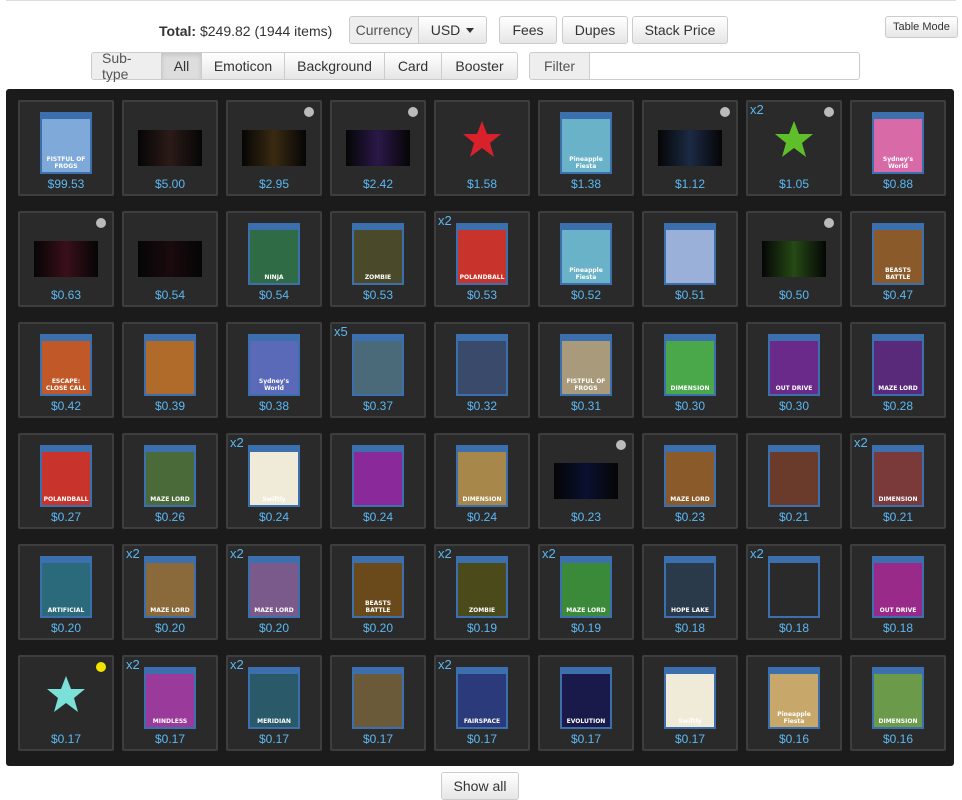 This screenshot has height=800, width=962. Describe the element at coordinates (898, 481) in the screenshot. I see `item-tile: DIMENSION x2 $0.21` at that location.